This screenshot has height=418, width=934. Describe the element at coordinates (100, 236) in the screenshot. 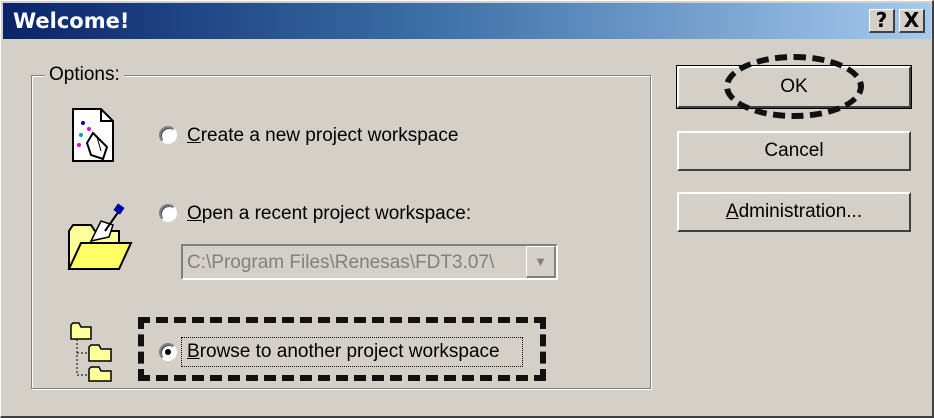

I see `open-folder-icon` at that location.